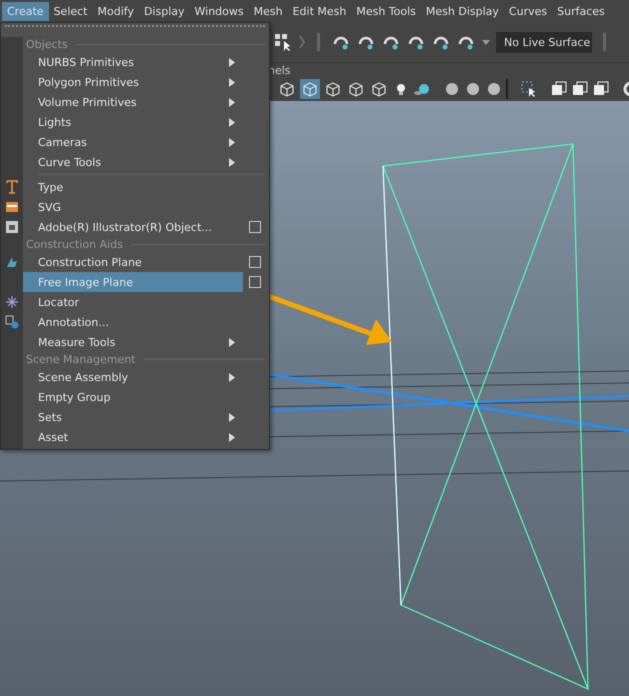 The image size is (629, 696). What do you see at coordinates (133, 207) in the screenshot?
I see `menu-item: SVG` at bounding box center [133, 207].